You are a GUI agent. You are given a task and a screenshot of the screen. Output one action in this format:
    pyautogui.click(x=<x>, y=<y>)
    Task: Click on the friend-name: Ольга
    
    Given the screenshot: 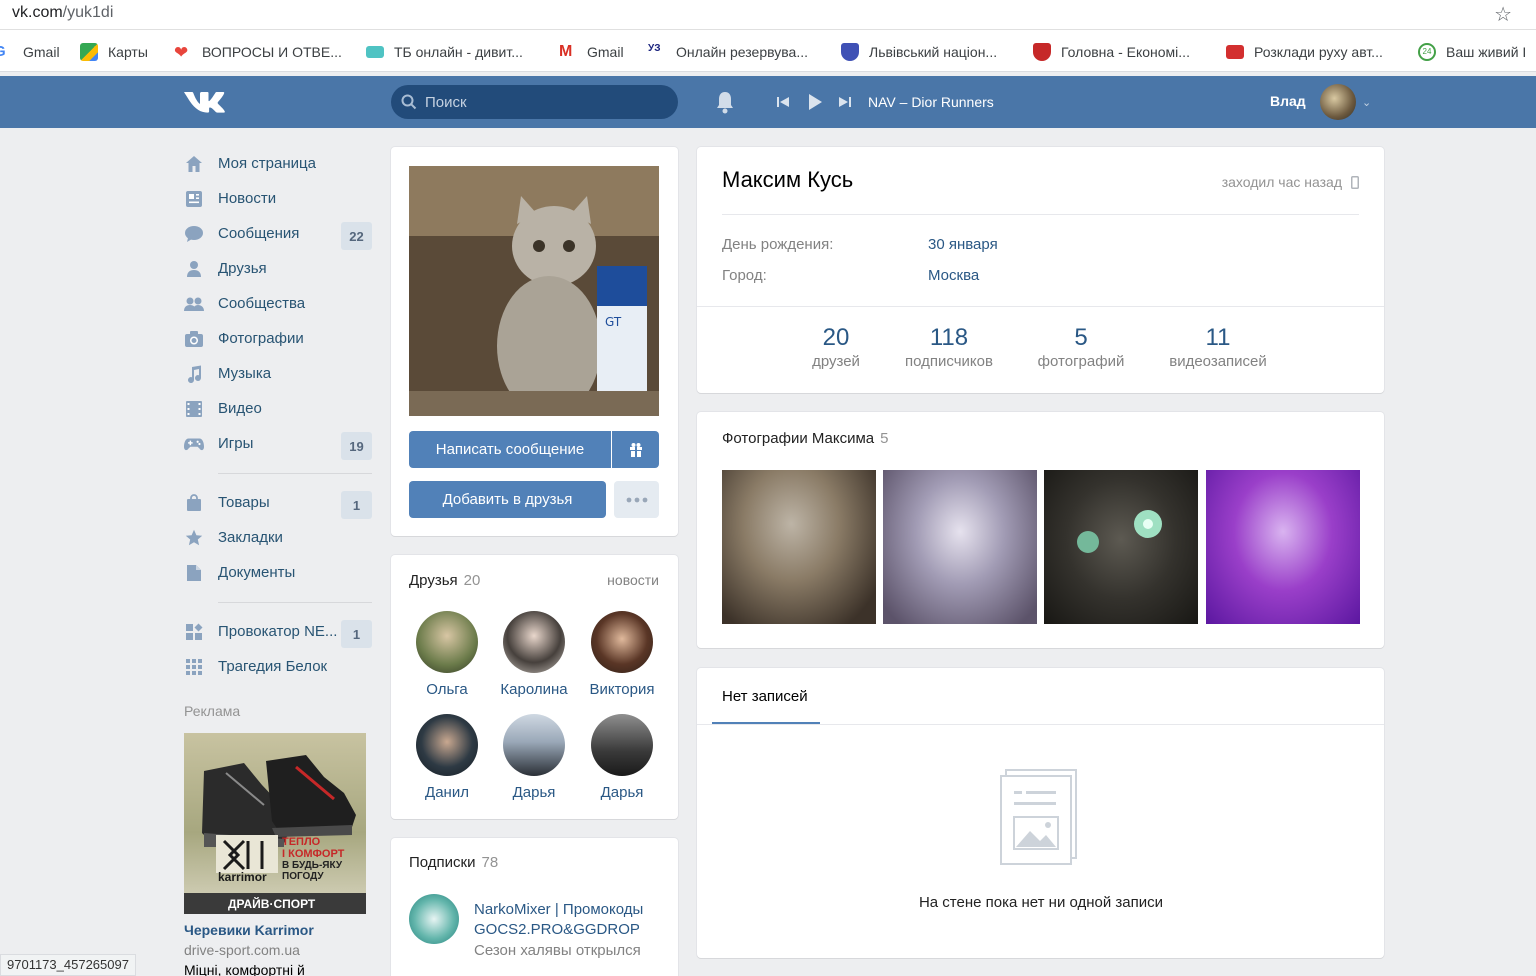 What is the action you would take?
    pyautogui.click(x=447, y=689)
    